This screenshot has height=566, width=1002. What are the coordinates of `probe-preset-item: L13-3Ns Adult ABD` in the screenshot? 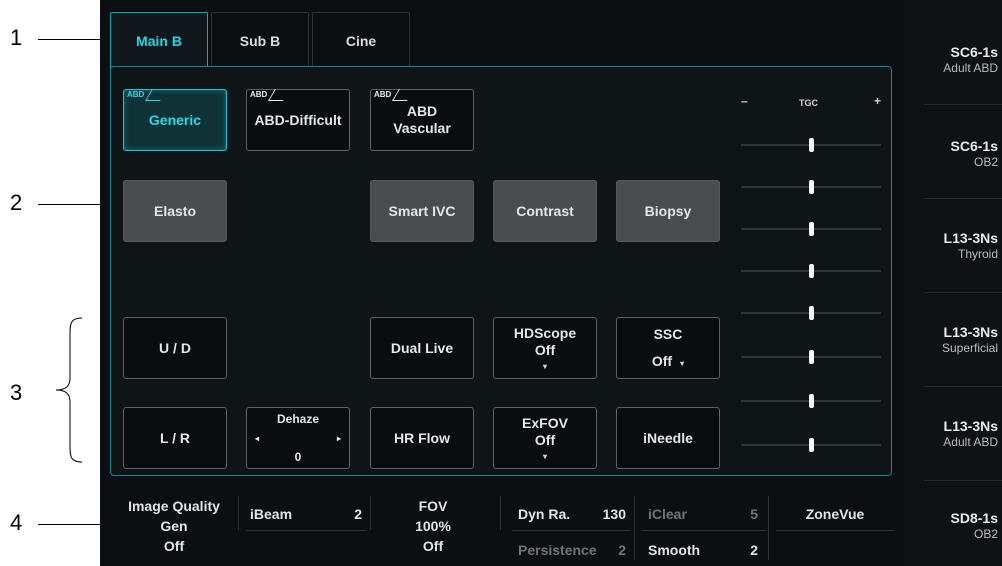 It's located at (970, 433).